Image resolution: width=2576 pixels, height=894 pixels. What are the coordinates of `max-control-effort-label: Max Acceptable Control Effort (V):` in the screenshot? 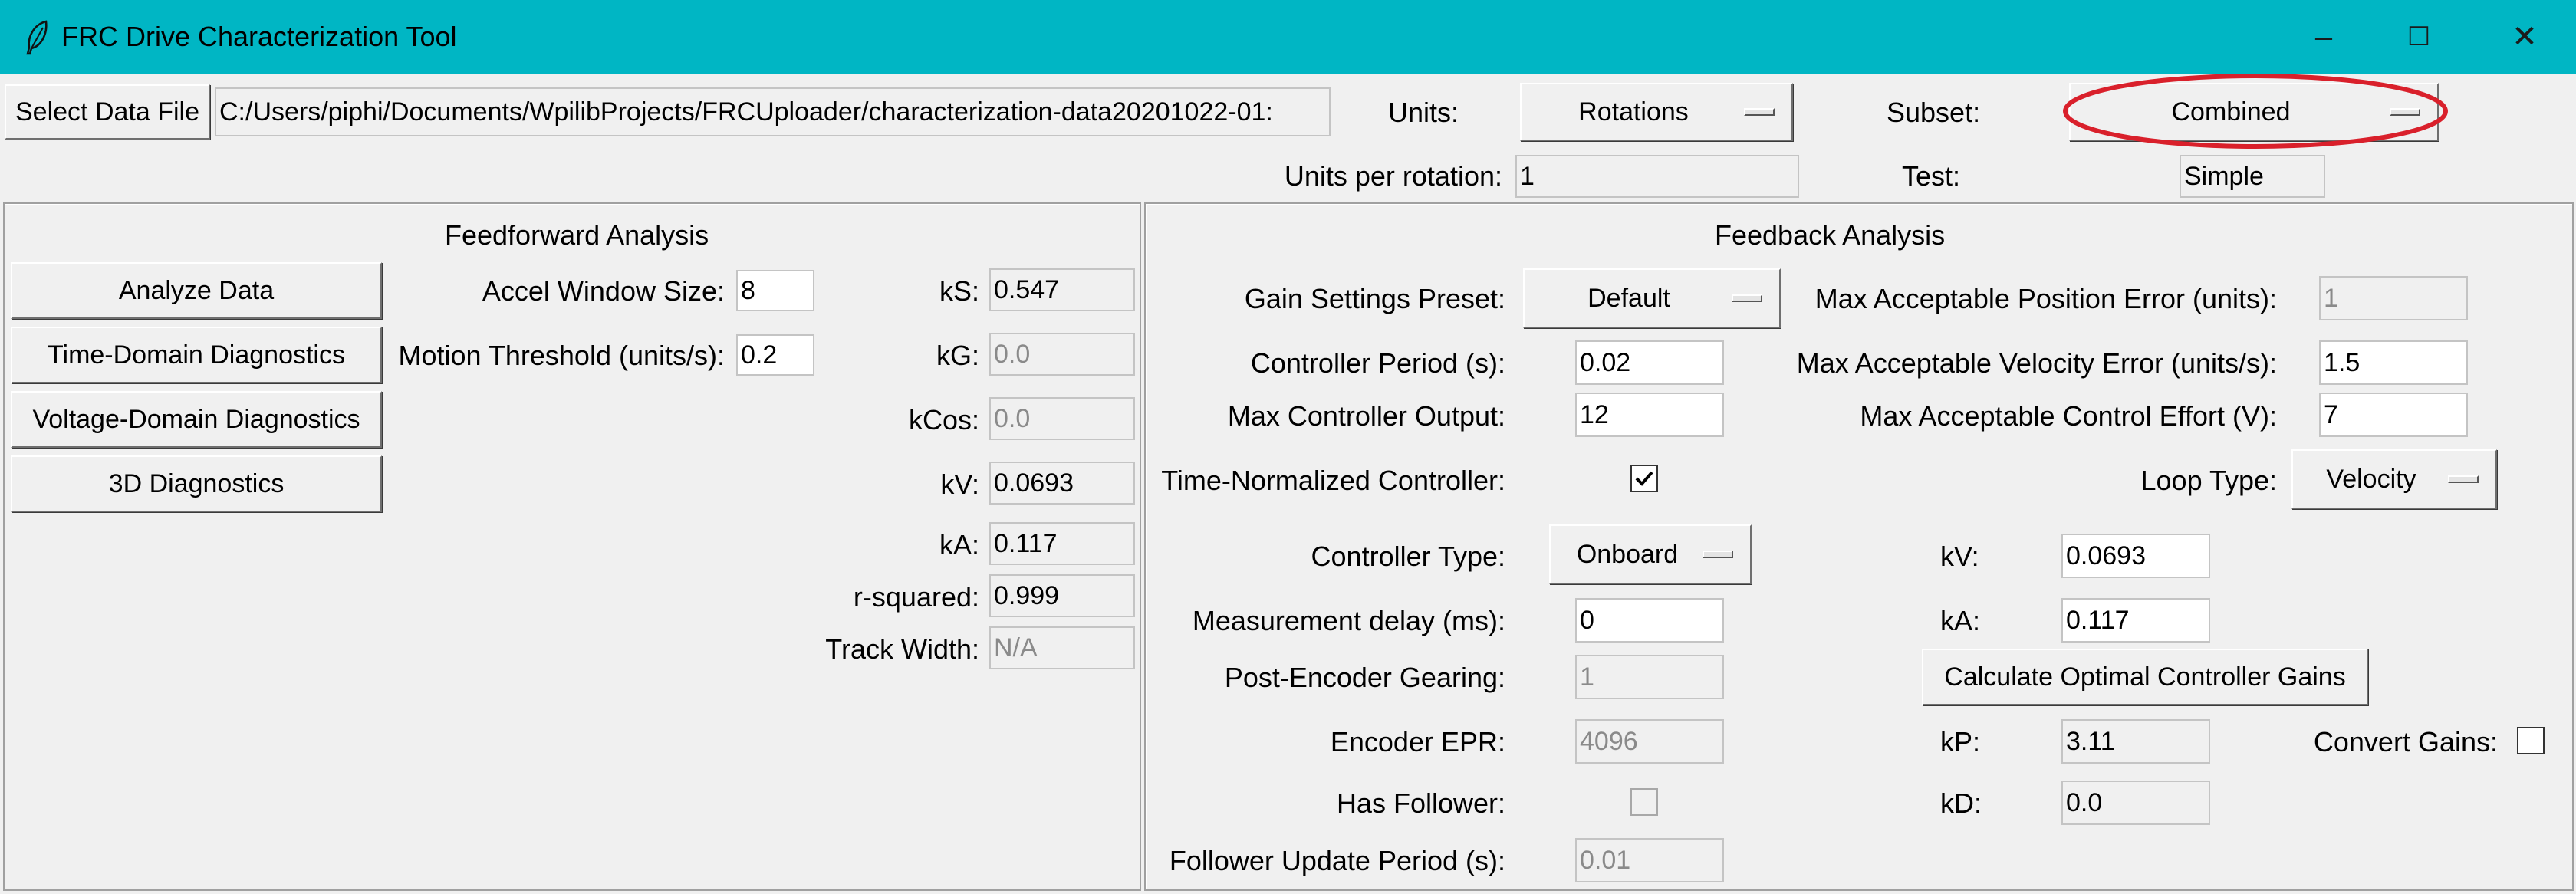 It's located at (2068, 416).